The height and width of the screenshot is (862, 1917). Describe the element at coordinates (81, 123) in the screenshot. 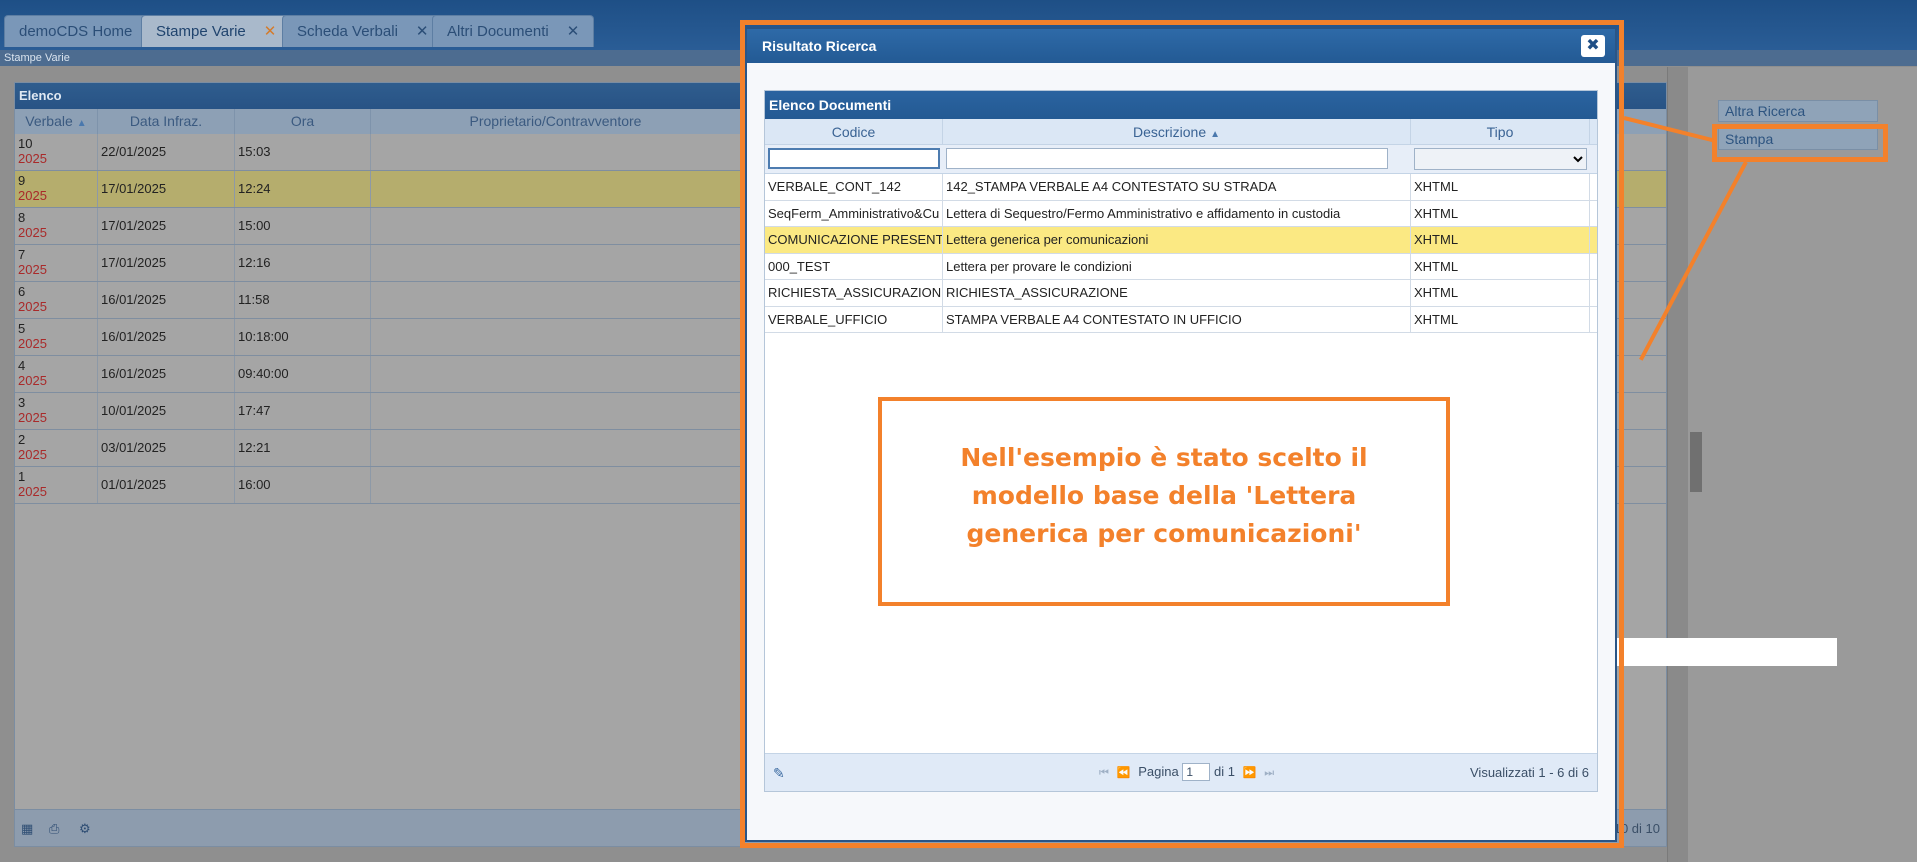

I see `sort-icon: ▲` at that location.